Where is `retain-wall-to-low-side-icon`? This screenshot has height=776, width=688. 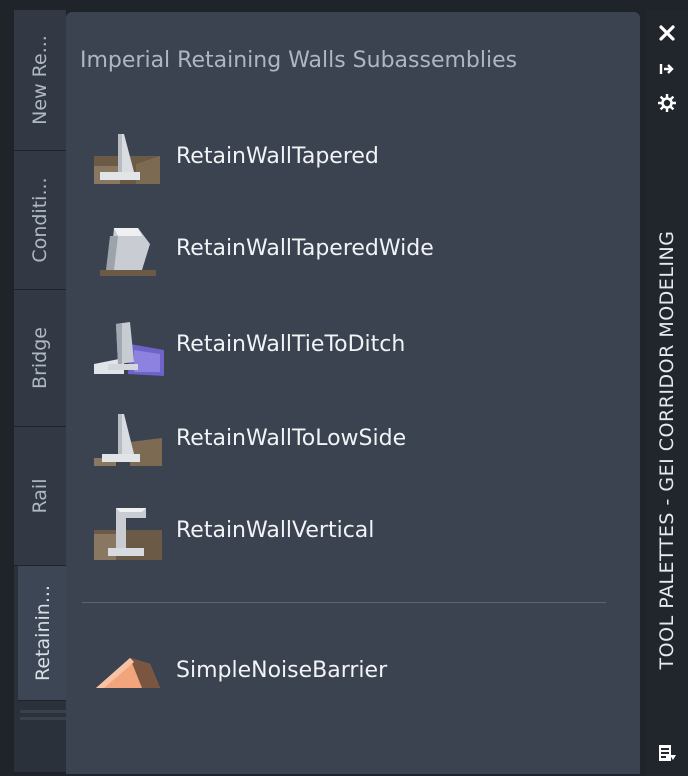
retain-wall-to-low-side-icon is located at coordinates (128, 440).